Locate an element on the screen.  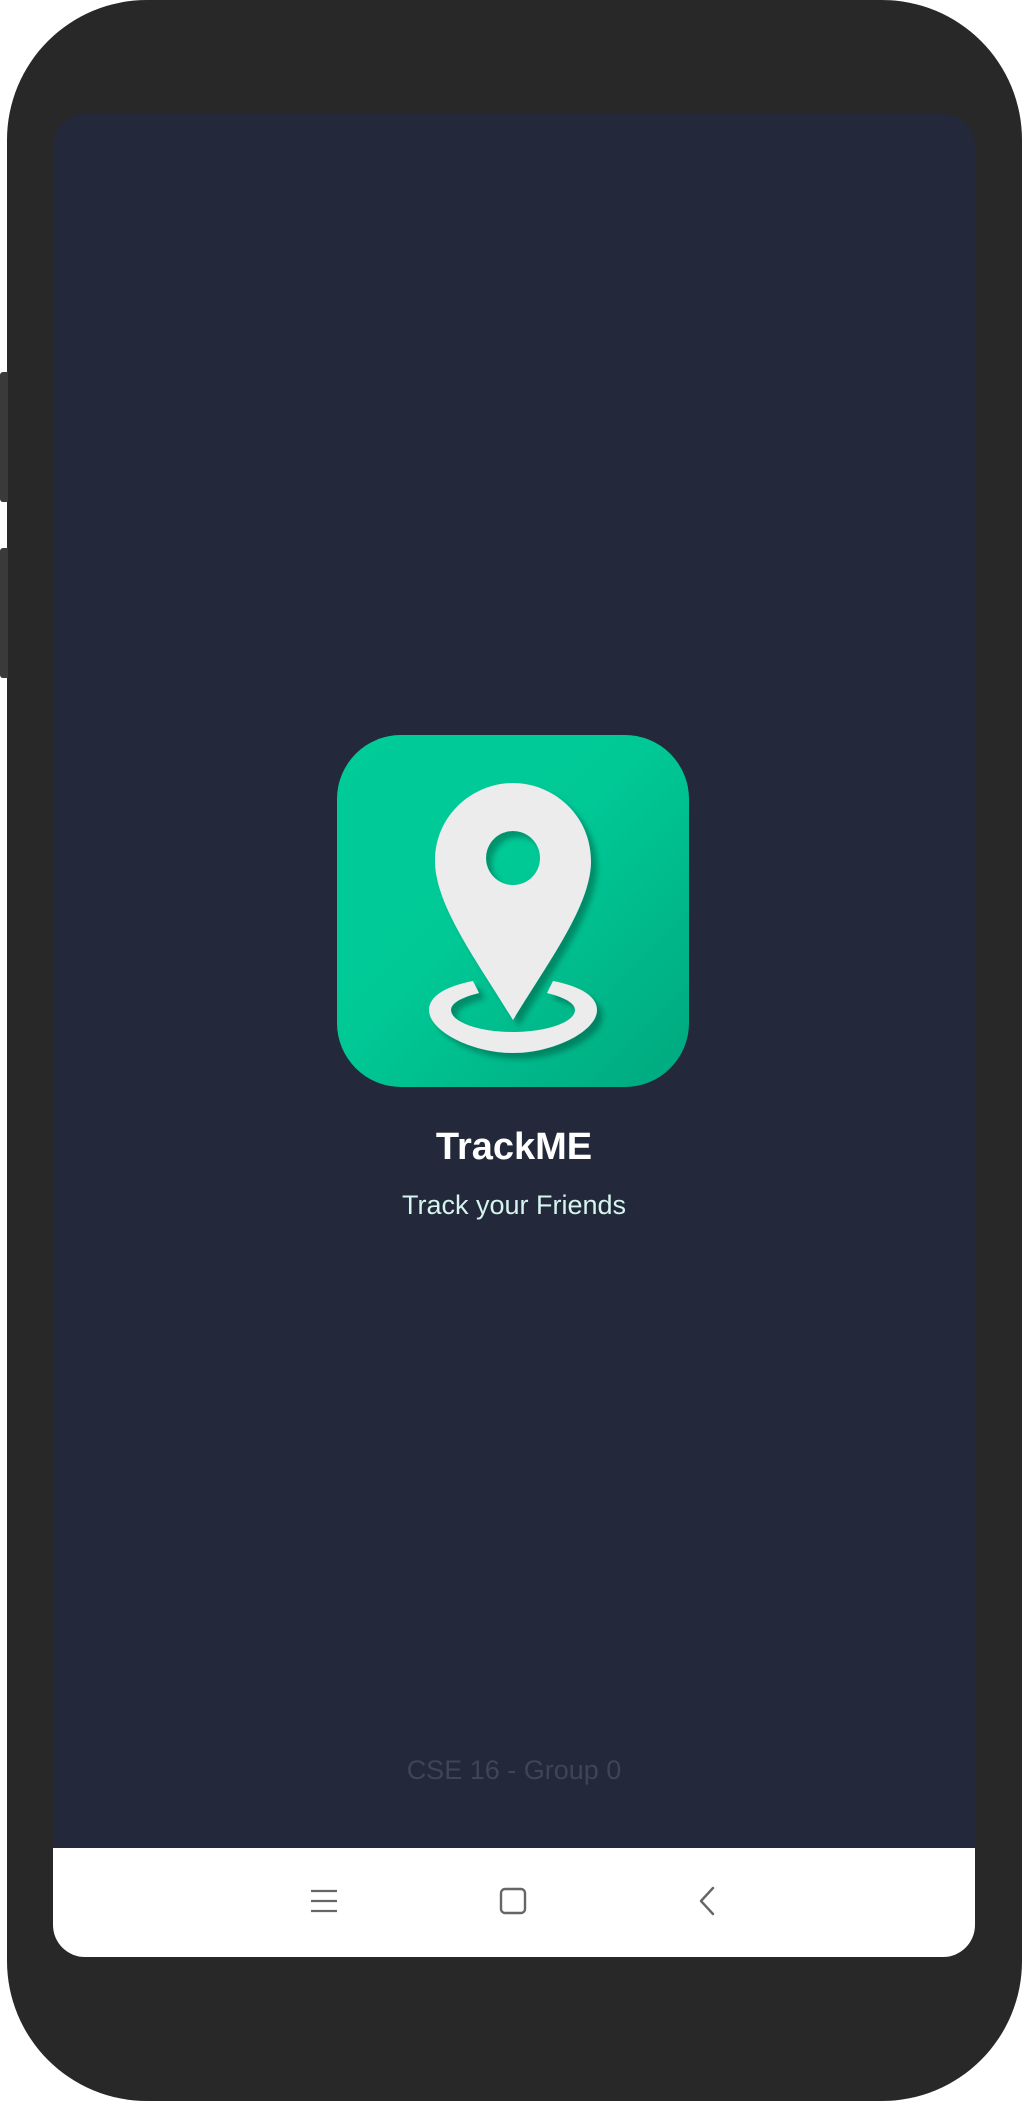
back-chevron-icon is located at coordinates (707, 1901).